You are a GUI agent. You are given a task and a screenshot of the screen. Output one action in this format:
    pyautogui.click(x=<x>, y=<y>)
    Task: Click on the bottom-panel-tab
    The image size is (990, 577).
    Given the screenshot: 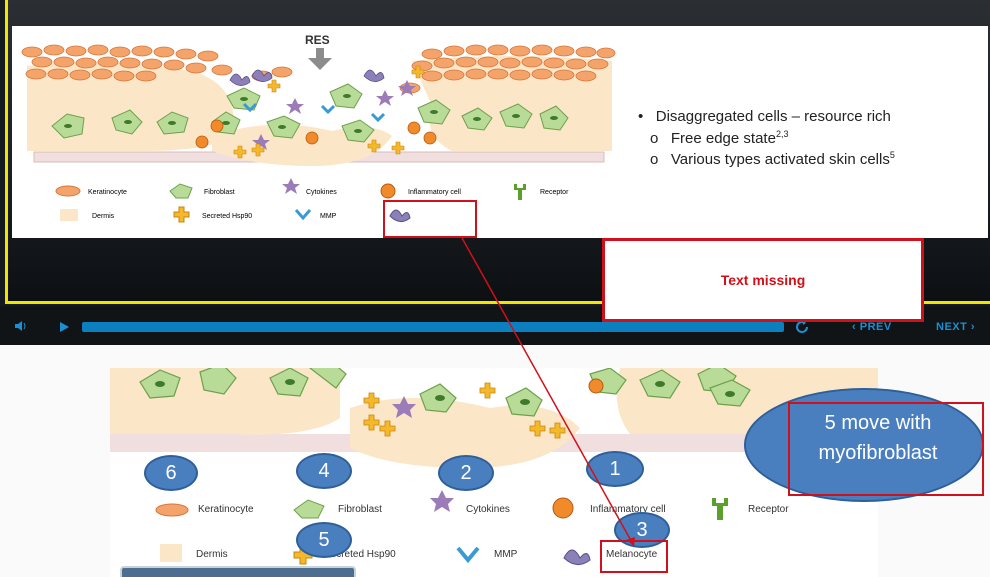 What is the action you would take?
    pyautogui.click(x=238, y=571)
    